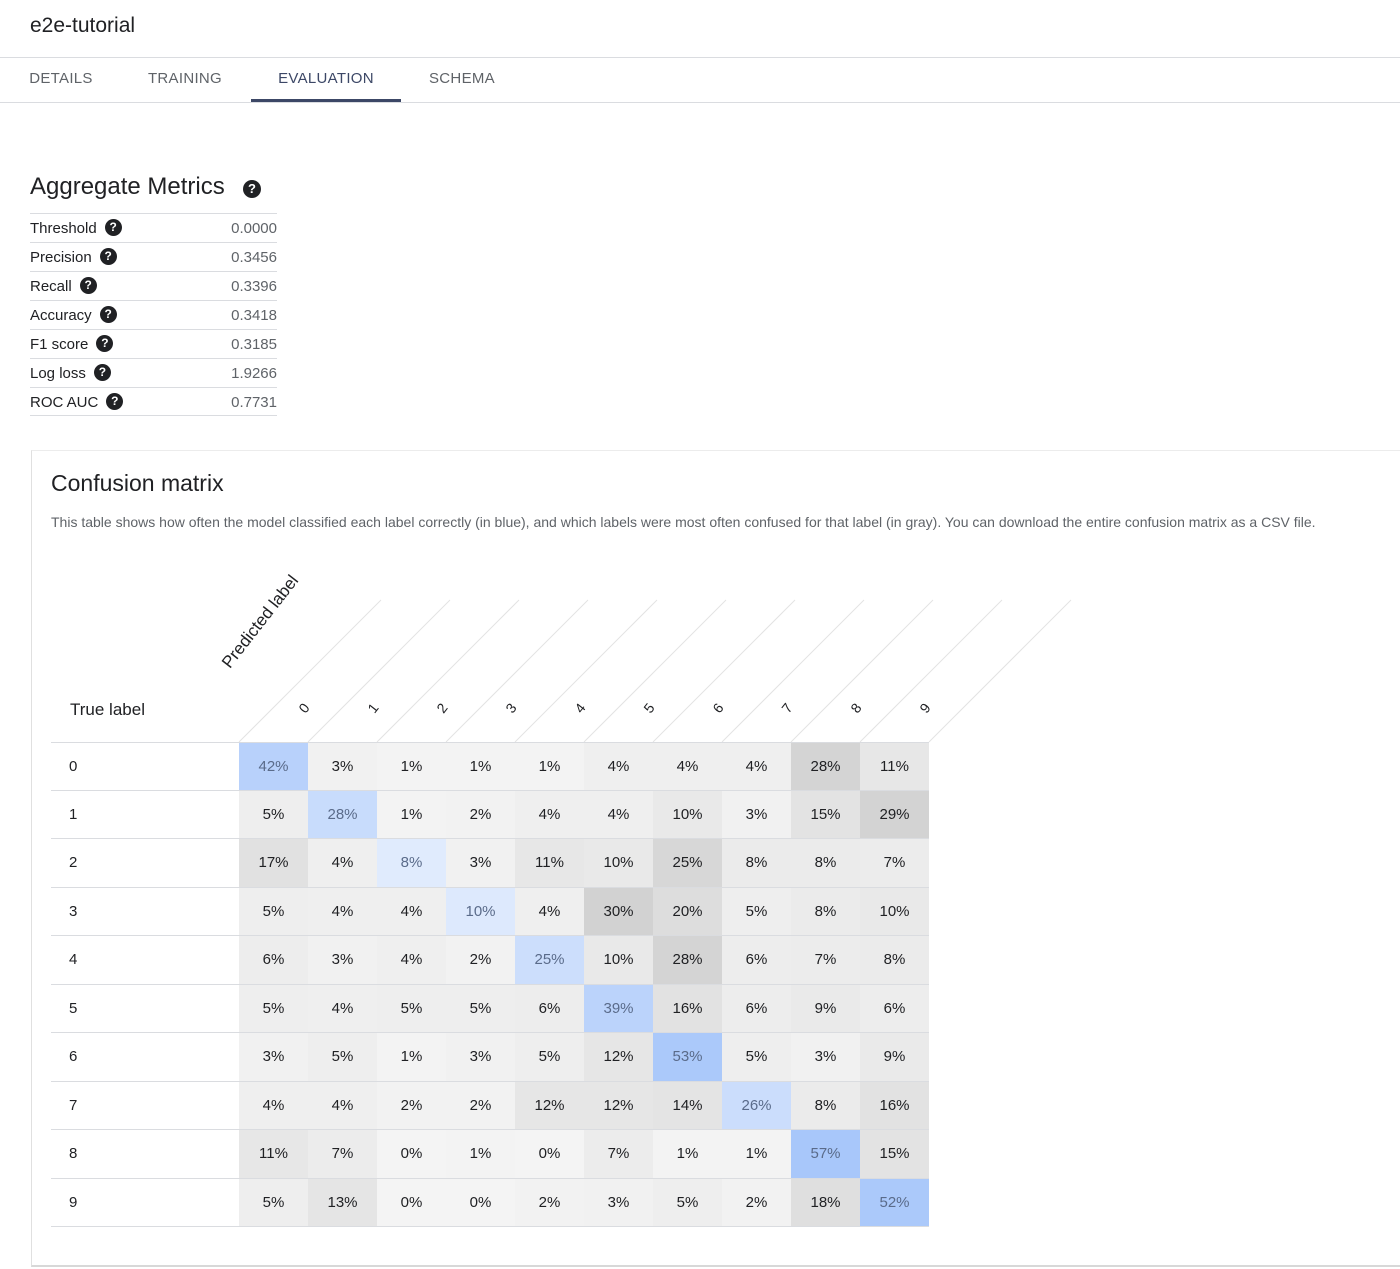 The height and width of the screenshot is (1269, 1400). I want to click on matrix-row: 7 4% 4% 2% 2% 12% 12% 14% 26% 8% 16%, so click(490, 1105).